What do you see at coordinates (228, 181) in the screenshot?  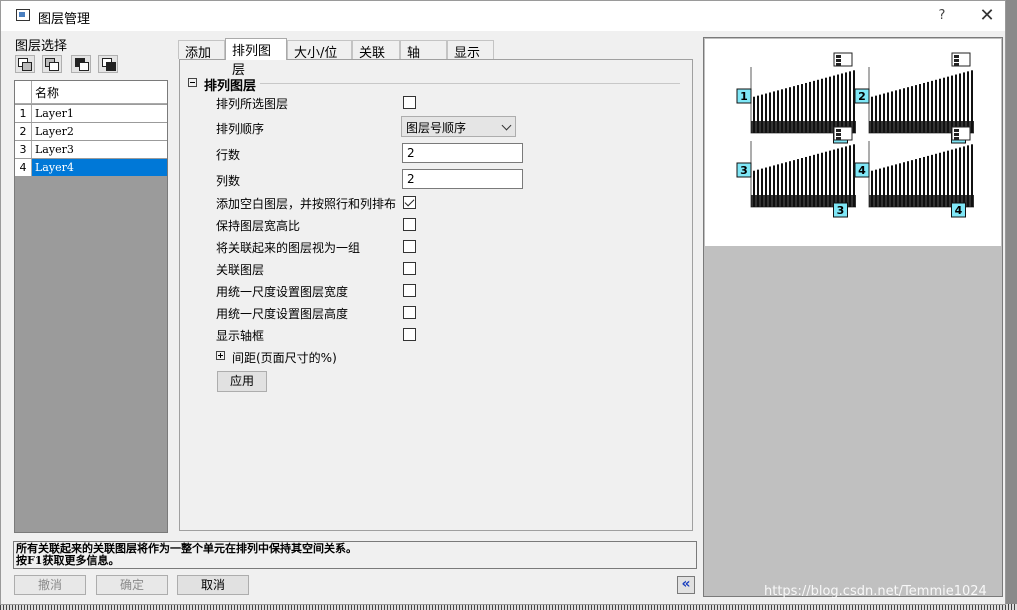 I see `cols-label: 列数` at bounding box center [228, 181].